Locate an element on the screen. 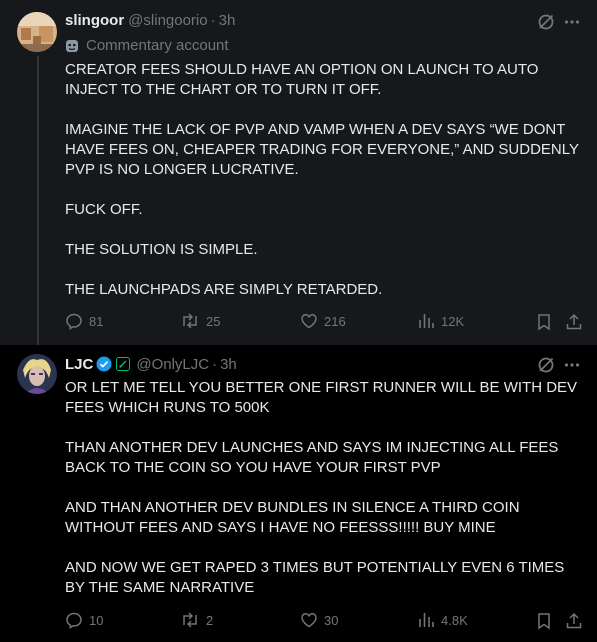 This screenshot has width=597, height=642. affiliate-badge-icon is located at coordinates (123, 364).